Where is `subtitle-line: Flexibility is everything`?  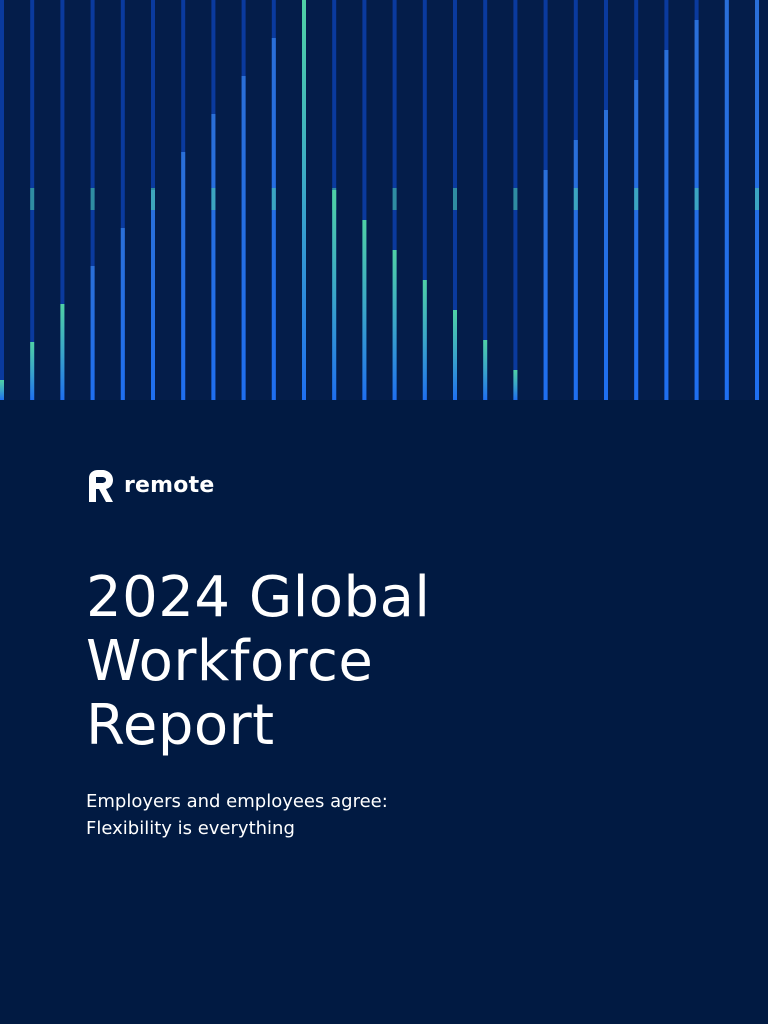
subtitle-line: Flexibility is everything is located at coordinates (190, 828).